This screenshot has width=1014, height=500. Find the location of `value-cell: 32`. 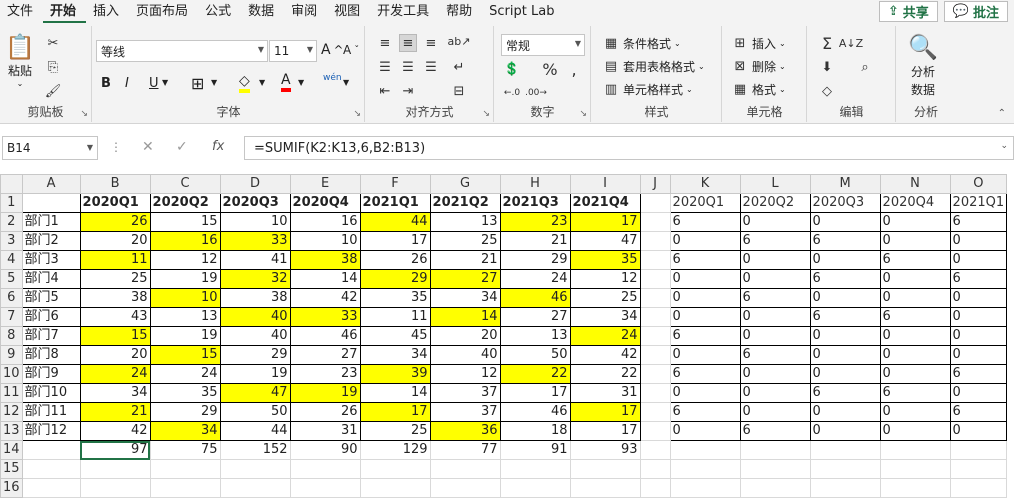

value-cell: 32 is located at coordinates (255, 279).